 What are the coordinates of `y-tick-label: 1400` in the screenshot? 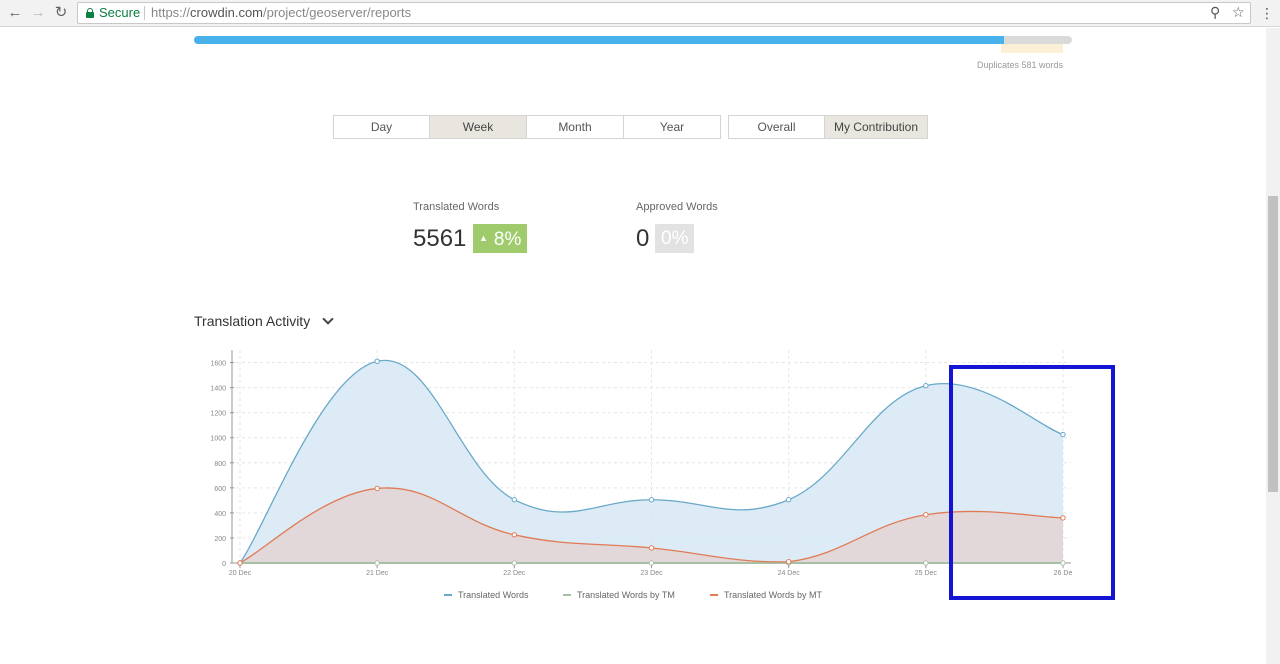 It's located at (218, 389).